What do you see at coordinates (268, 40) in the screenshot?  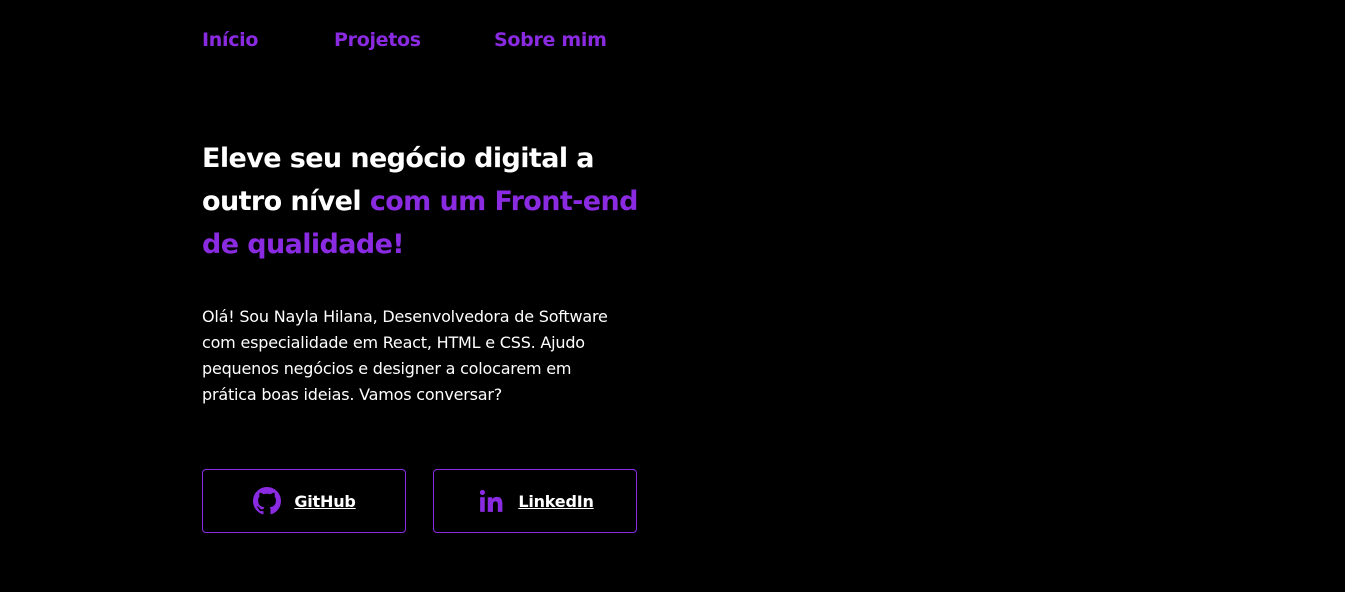 I see `nav-link-inicio: Início` at bounding box center [268, 40].